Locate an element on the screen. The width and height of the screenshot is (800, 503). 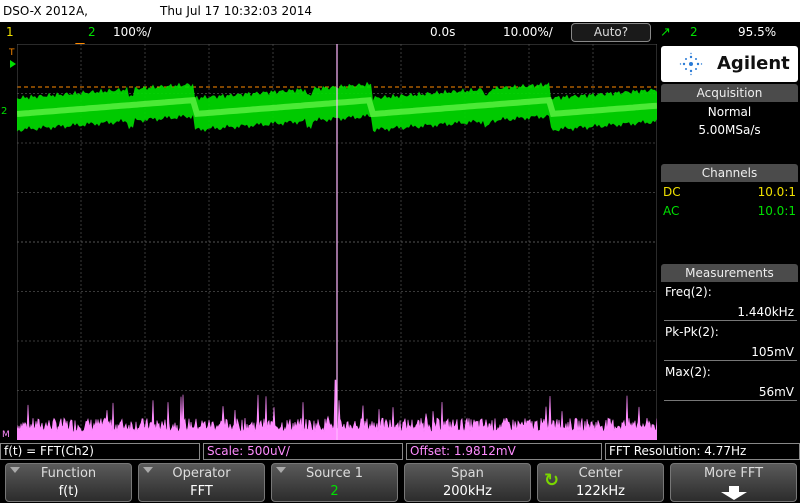
fft-resolution-status: FFT Resolution: 4.77Hz is located at coordinates (702, 451).